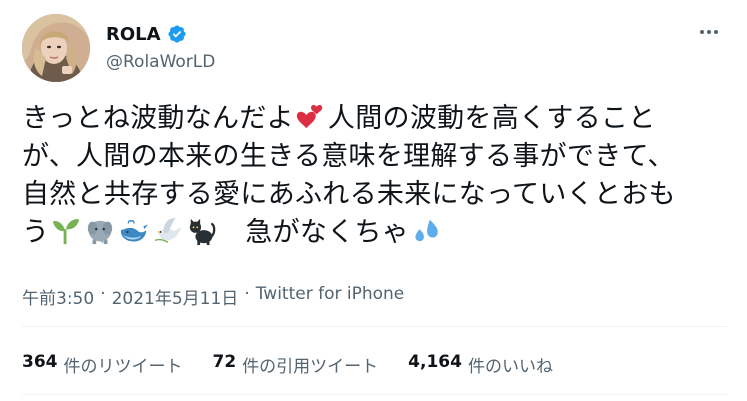 The height and width of the screenshot is (401, 747). I want to click on verified-badge-icon, so click(177, 34).